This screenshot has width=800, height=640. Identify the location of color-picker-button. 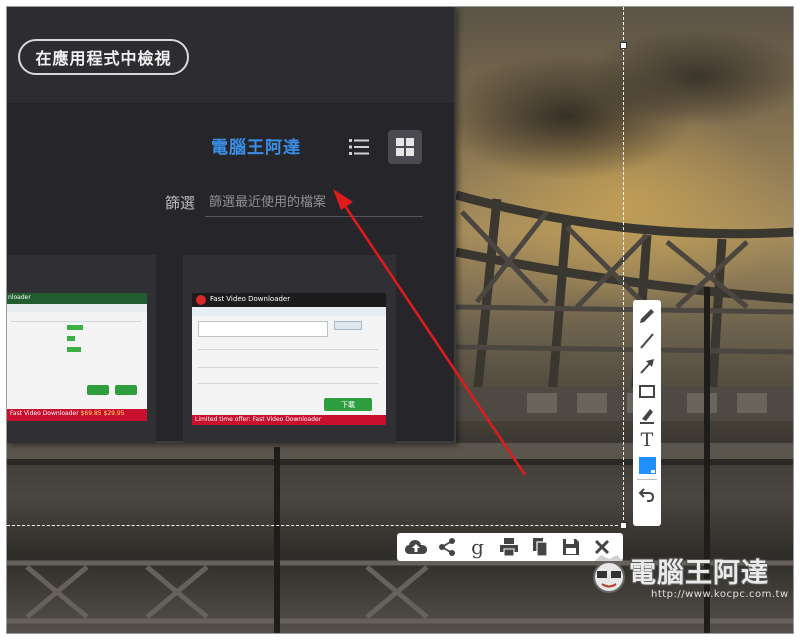
(647, 465).